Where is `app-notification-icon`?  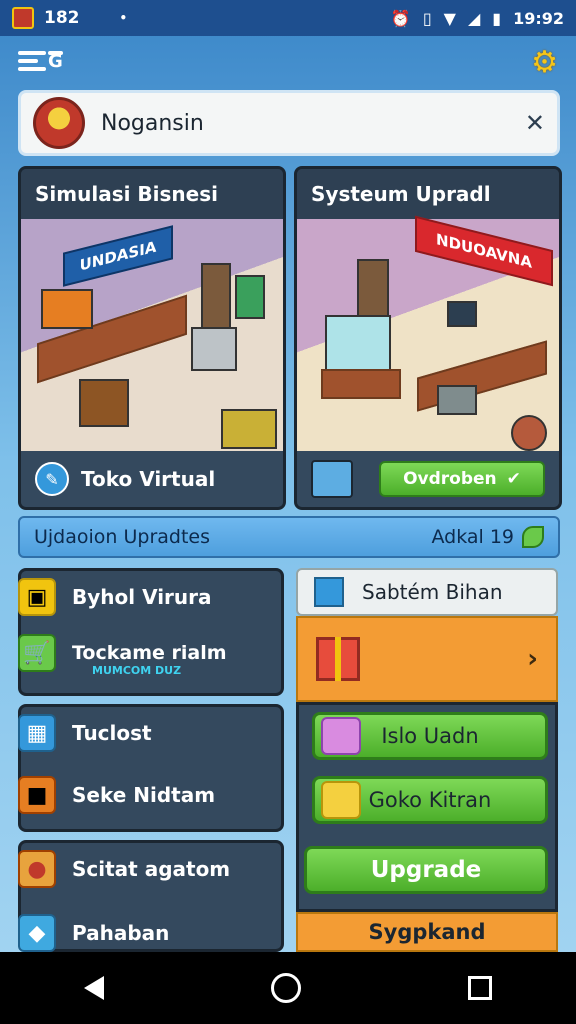
app-notification-icon is located at coordinates (23, 18).